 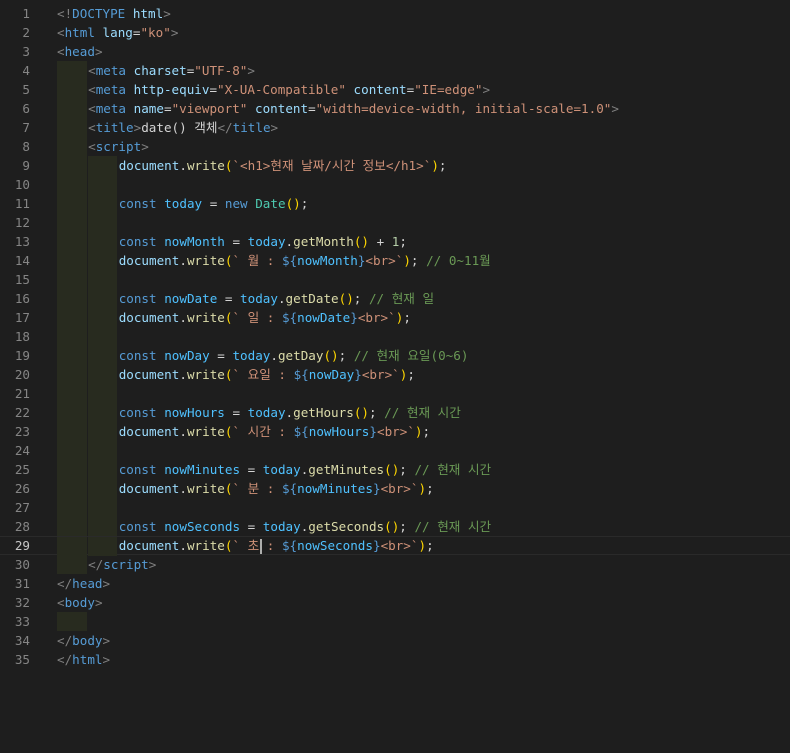 I want to click on code-line: 12, so click(x=395, y=222).